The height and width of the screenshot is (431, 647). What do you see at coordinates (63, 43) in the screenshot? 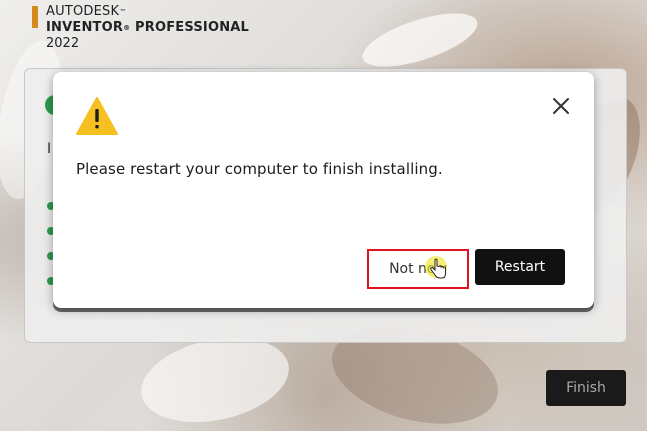
I see `brand-year: 2022` at bounding box center [63, 43].